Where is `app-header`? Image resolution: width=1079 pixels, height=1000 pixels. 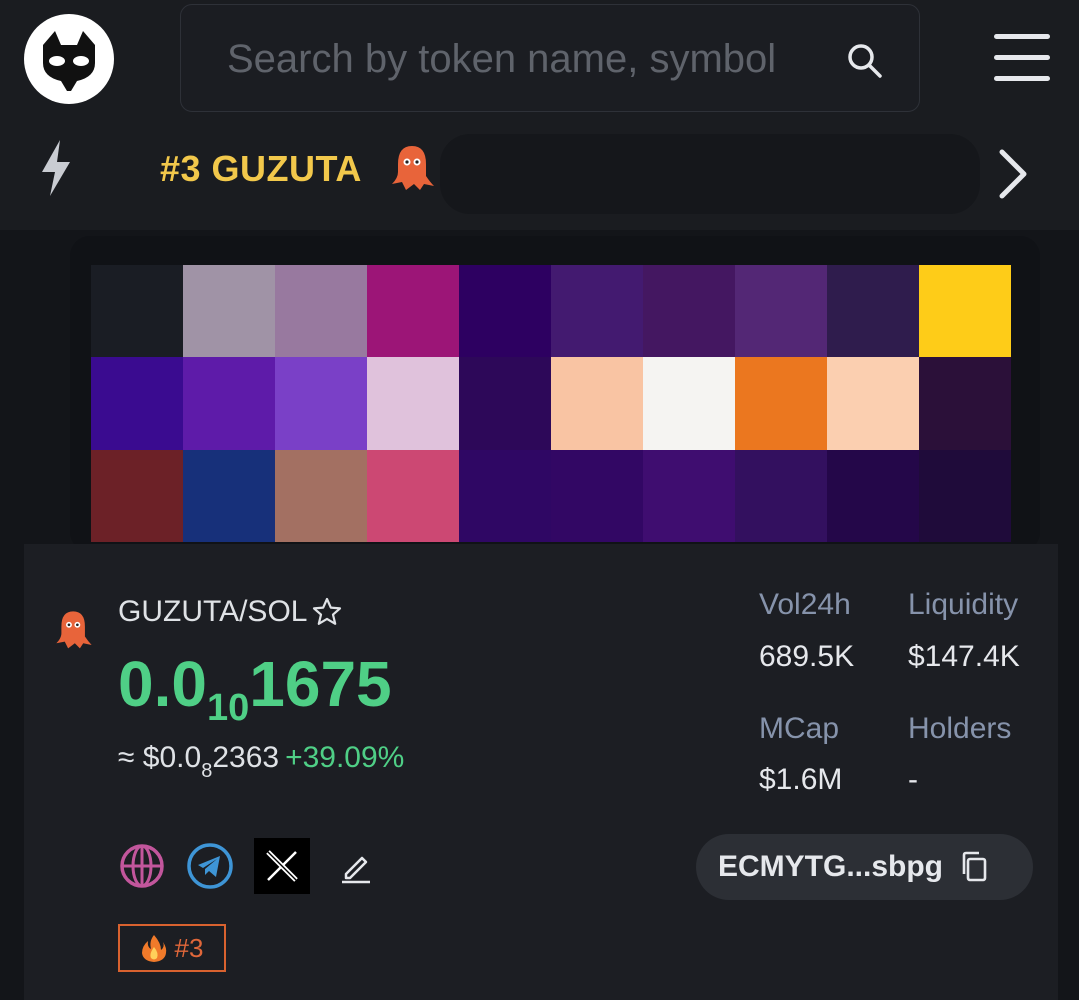 app-header is located at coordinates (539, 60).